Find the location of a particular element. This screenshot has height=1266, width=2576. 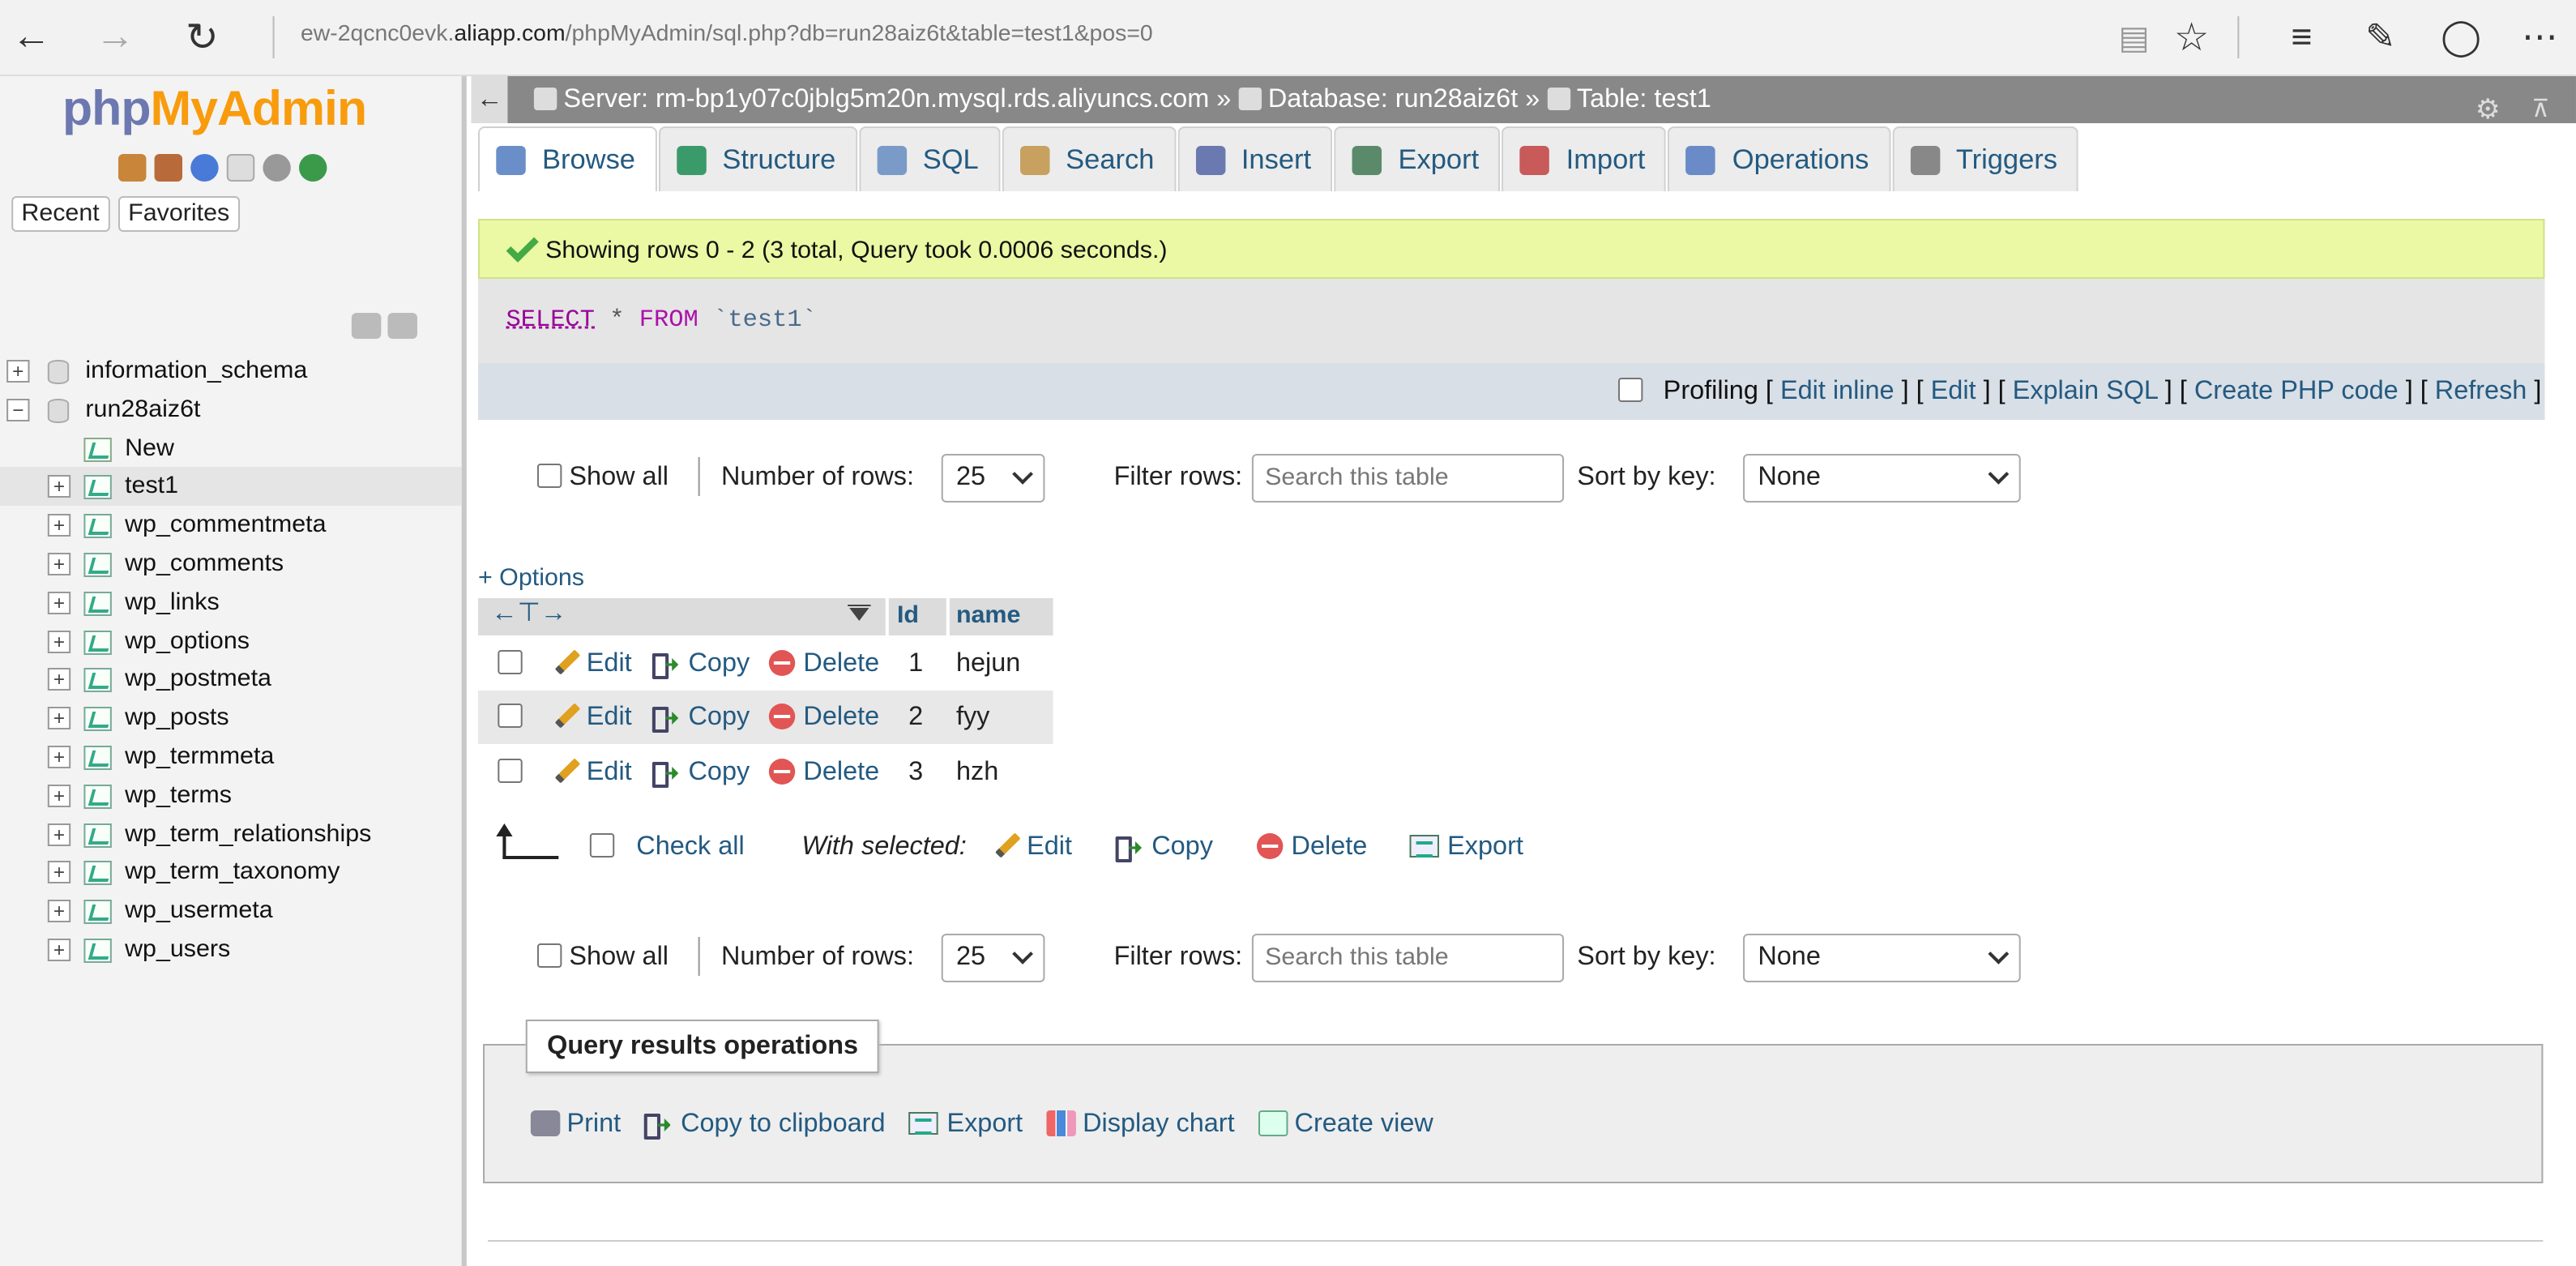

favorite-star-icon: ☆ is located at coordinates (2191, 37).